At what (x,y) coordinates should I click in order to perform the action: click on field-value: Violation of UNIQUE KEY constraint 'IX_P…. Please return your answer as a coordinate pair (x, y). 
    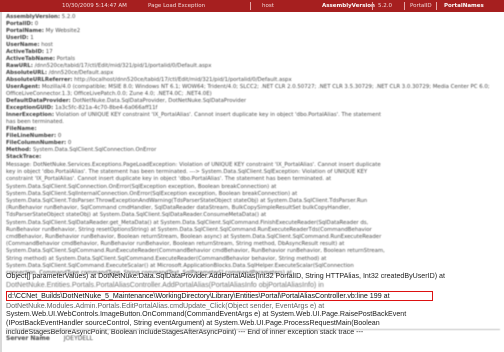
    Looking at the image, I should click on (218, 115).